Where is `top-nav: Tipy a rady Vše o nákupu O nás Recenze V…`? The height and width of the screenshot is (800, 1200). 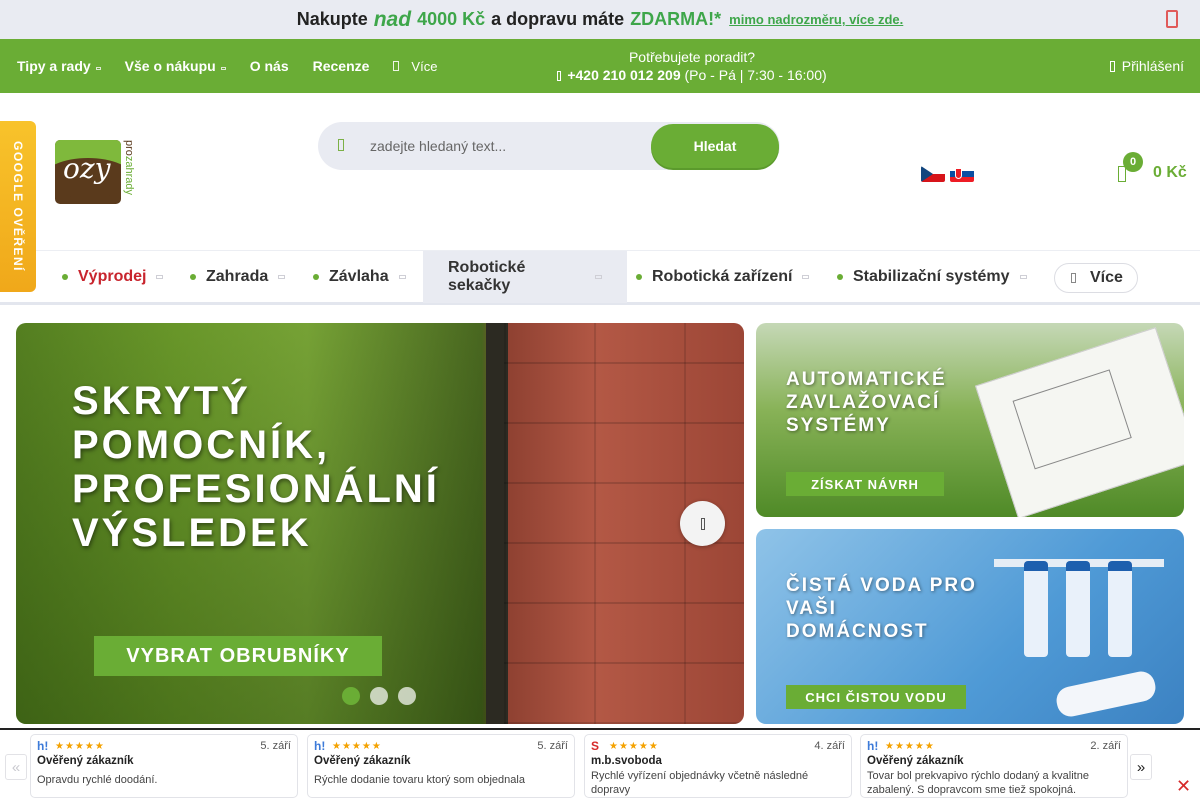
top-nav: Tipy a rady Vše o nákupu O nás Recenze V… is located at coordinates (239, 66).